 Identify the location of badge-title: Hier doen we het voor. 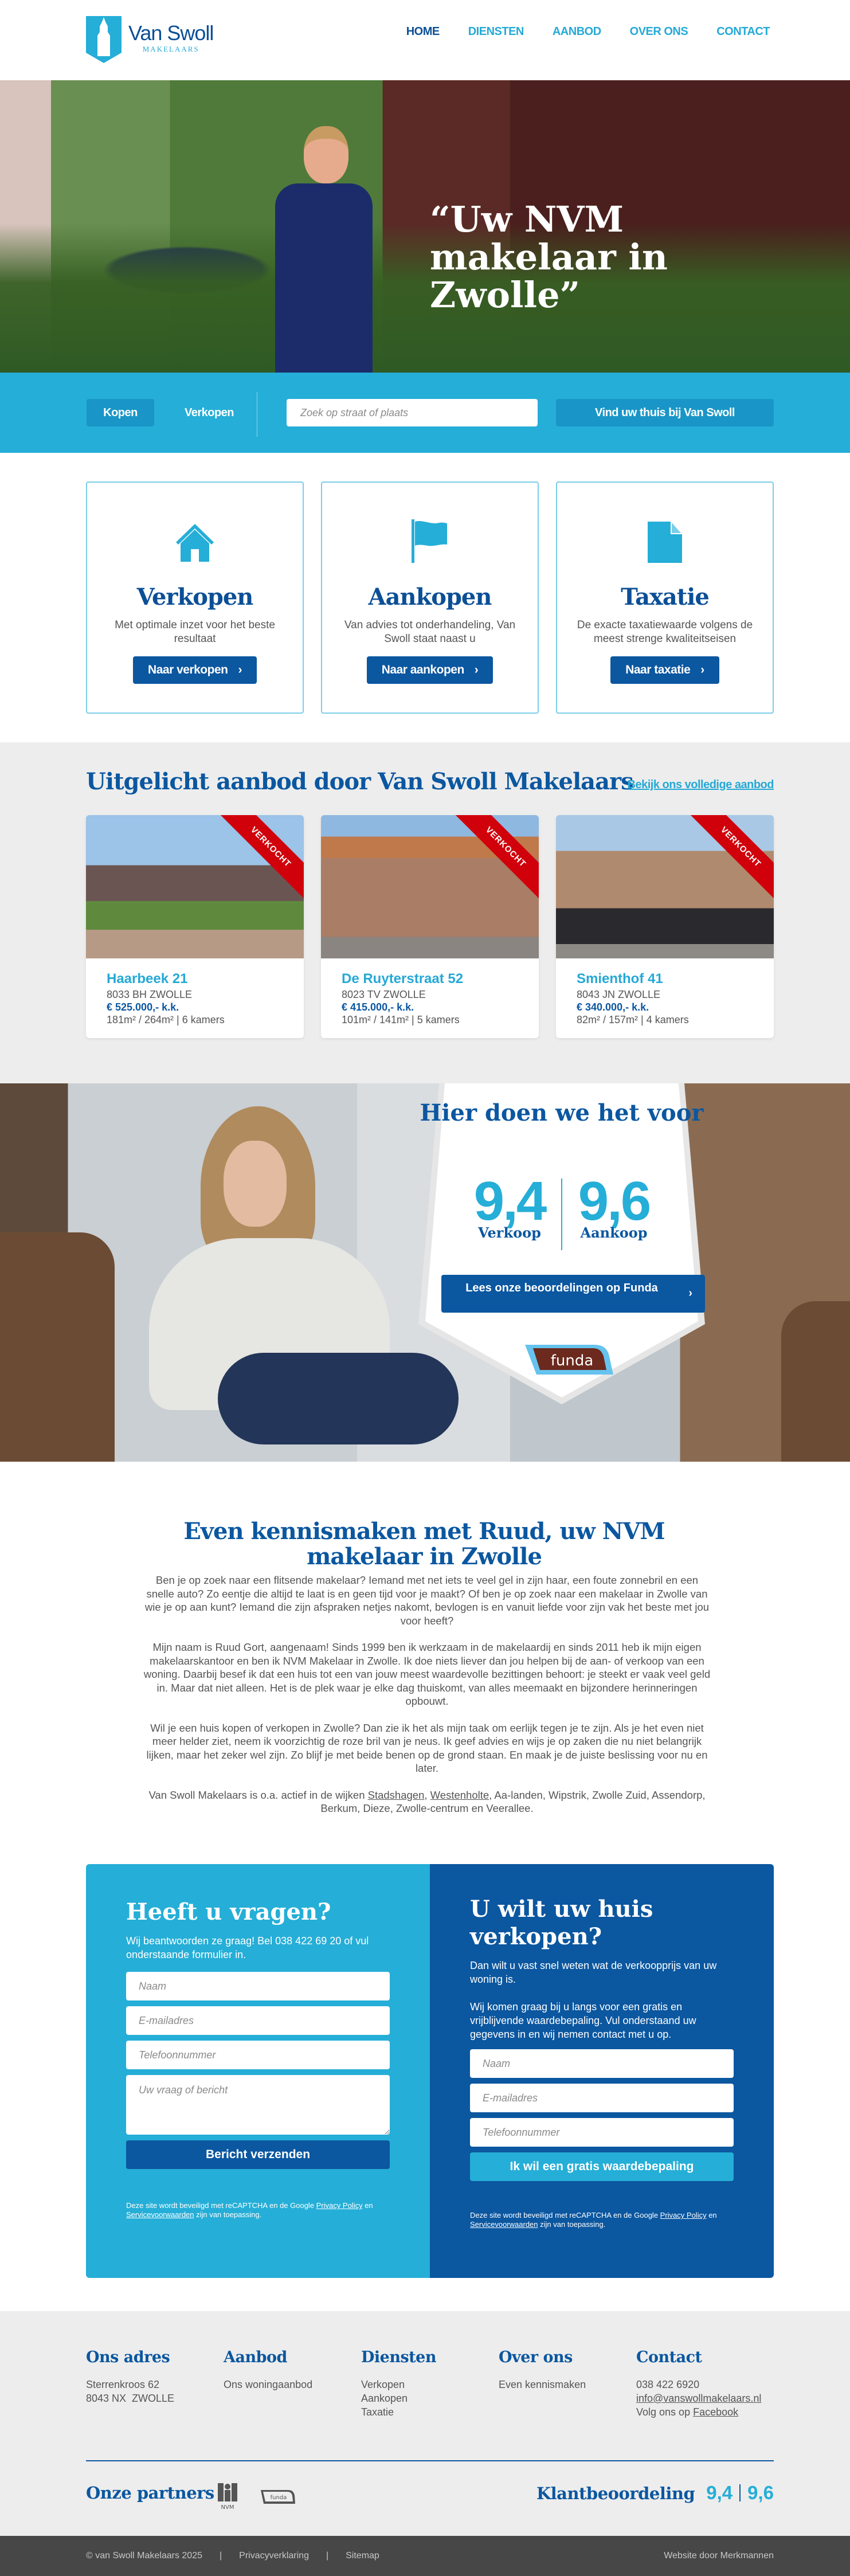
(562, 1112).